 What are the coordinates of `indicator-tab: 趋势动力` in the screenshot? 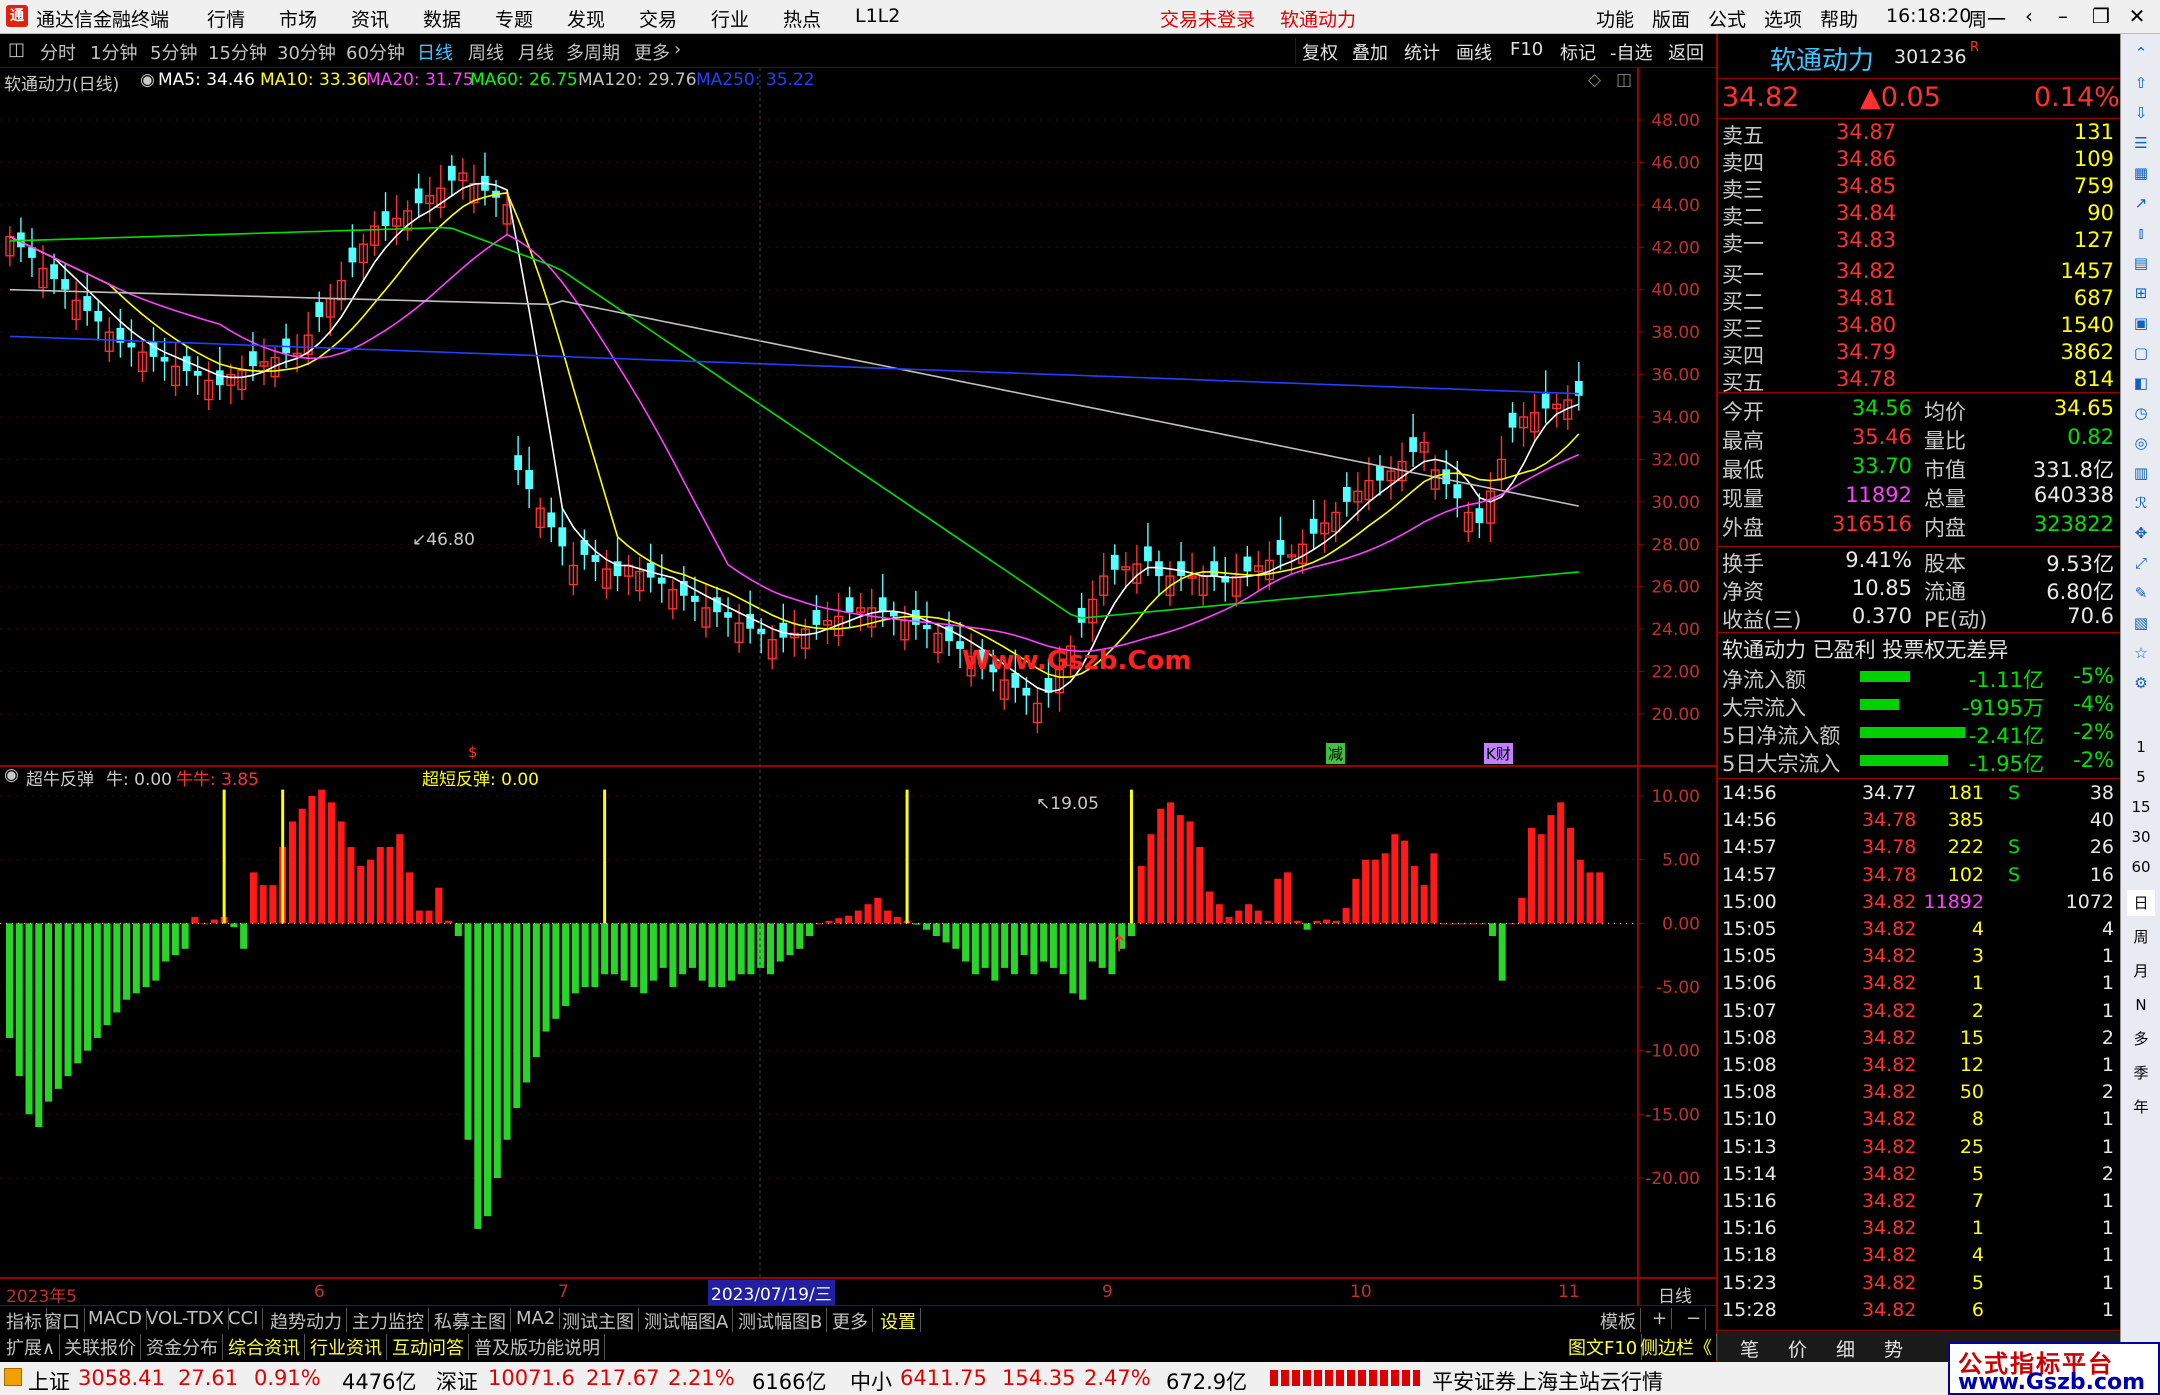 It's located at (306, 1321).